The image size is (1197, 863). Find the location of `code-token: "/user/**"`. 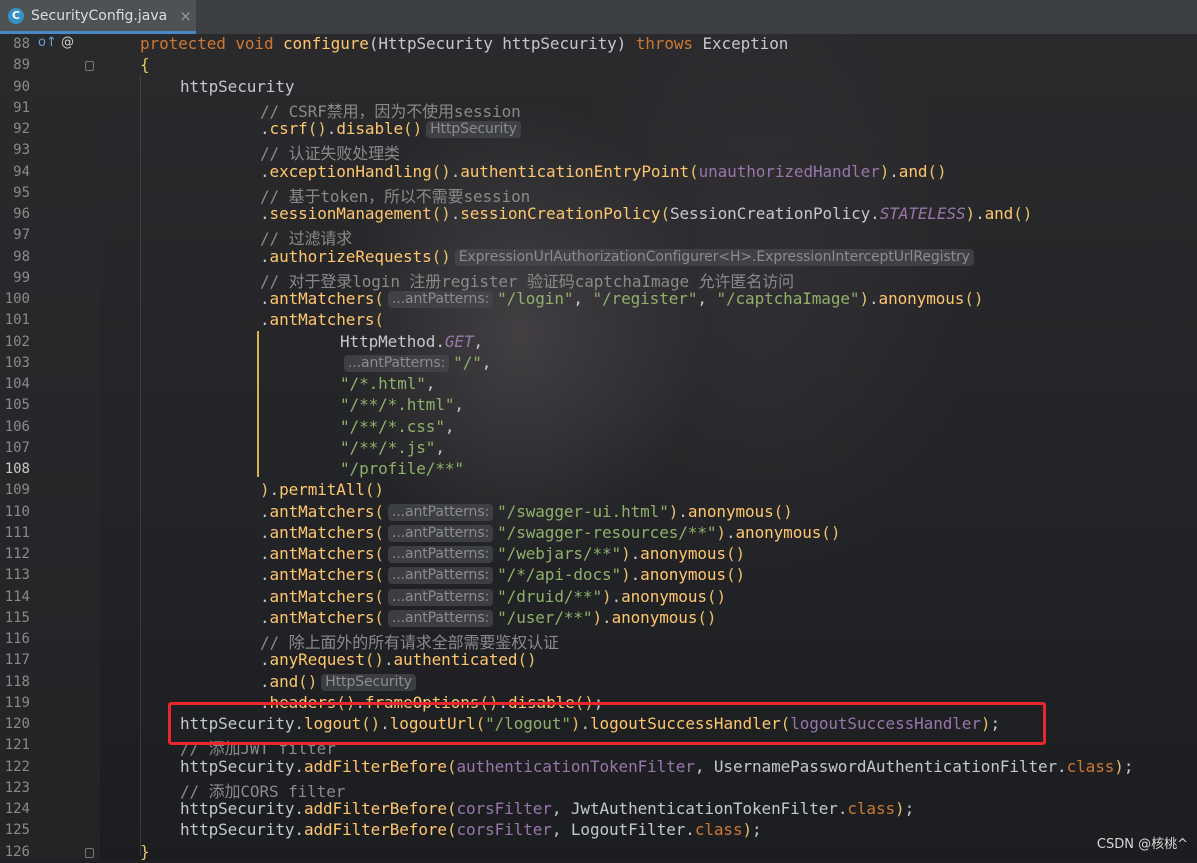

code-token: "/user/**" is located at coordinates (545, 617).